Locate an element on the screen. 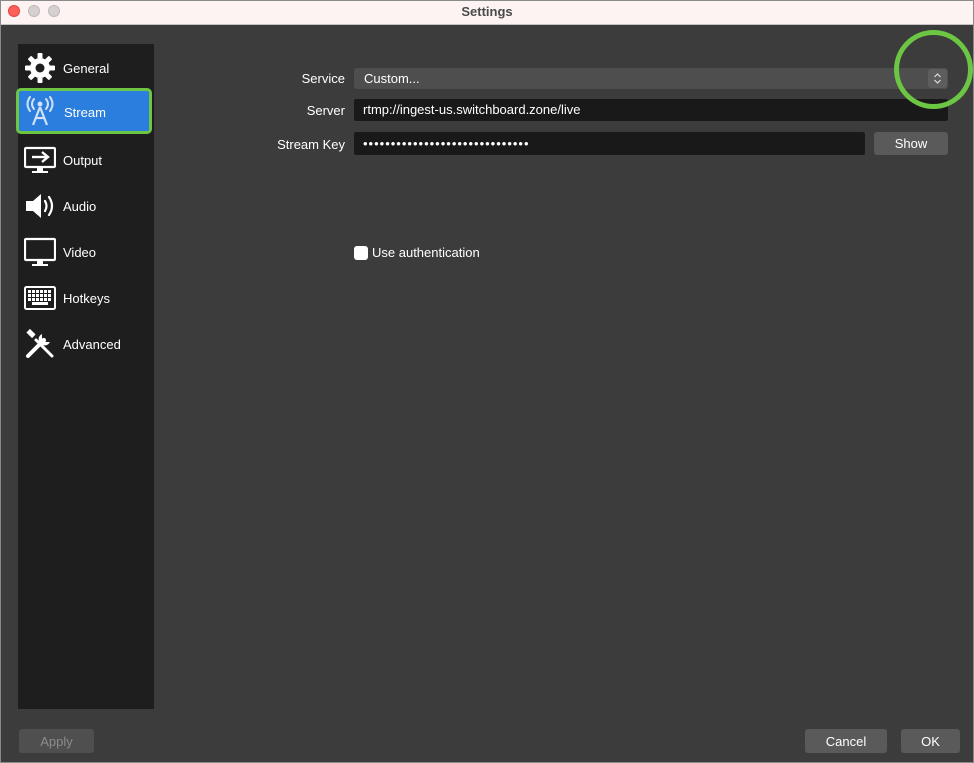 Image resolution: width=974 pixels, height=763 pixels. gear-icon is located at coordinates (40, 68).